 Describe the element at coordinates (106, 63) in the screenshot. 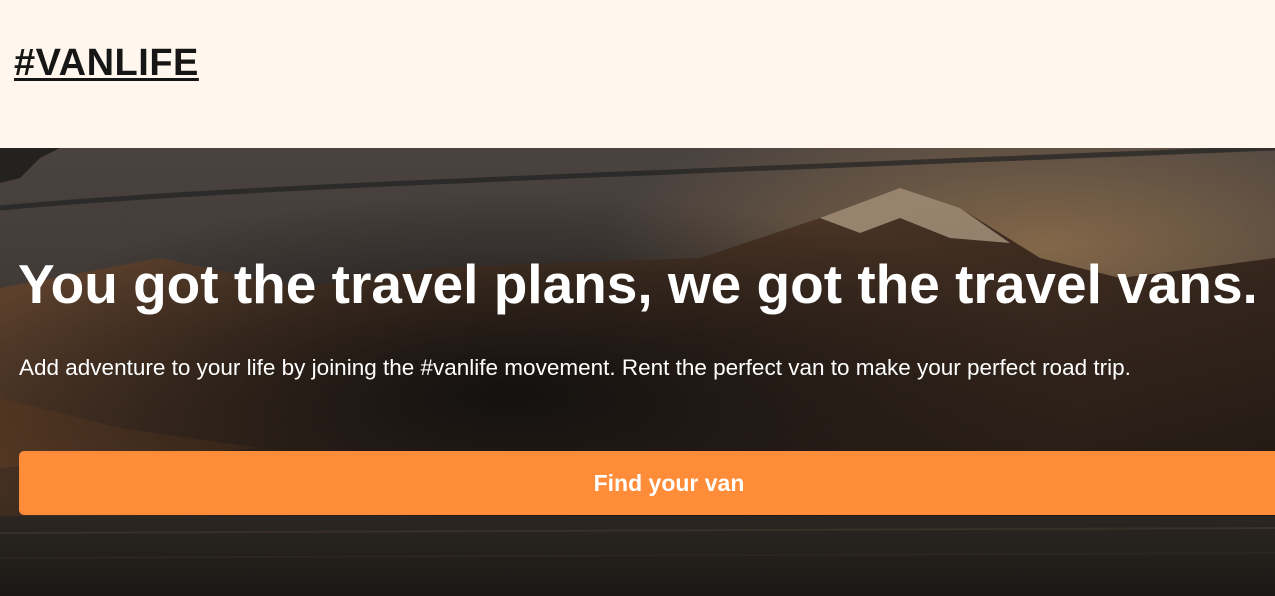

I see `site-logo-link: #VANLIFE` at that location.